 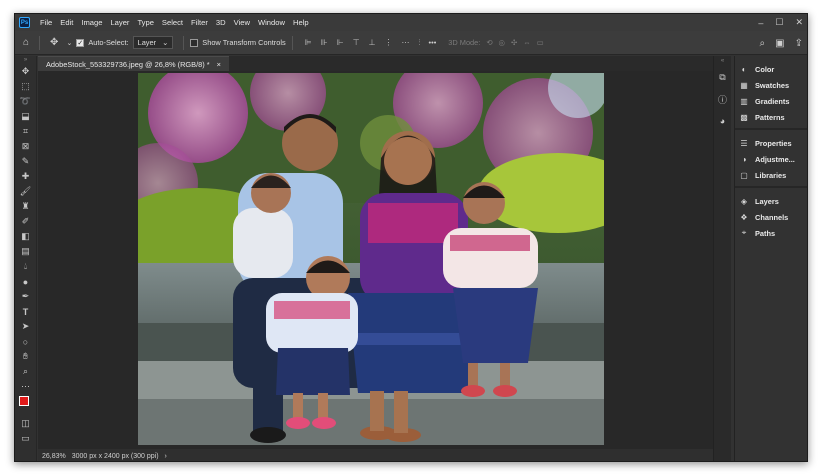 I want to click on crop-tool-icon: ⌗, so click(x=25, y=131).